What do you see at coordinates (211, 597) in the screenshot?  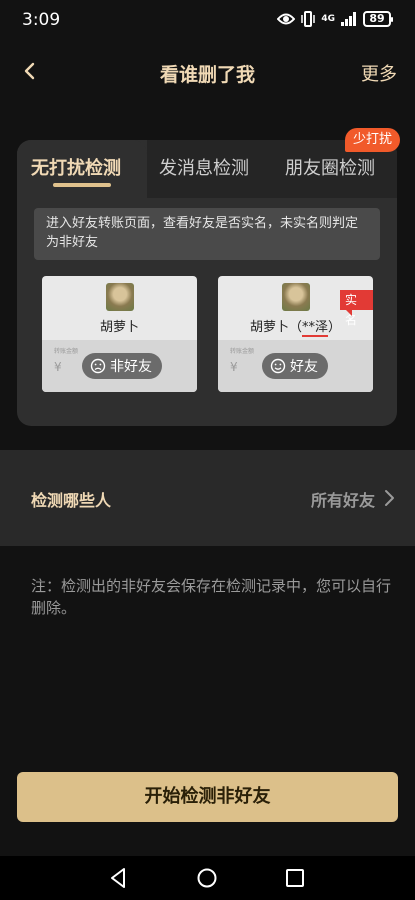 I see `note-text: 注：检测出的非好友会保存在检测记录中，您可以自行删除。` at bounding box center [211, 597].